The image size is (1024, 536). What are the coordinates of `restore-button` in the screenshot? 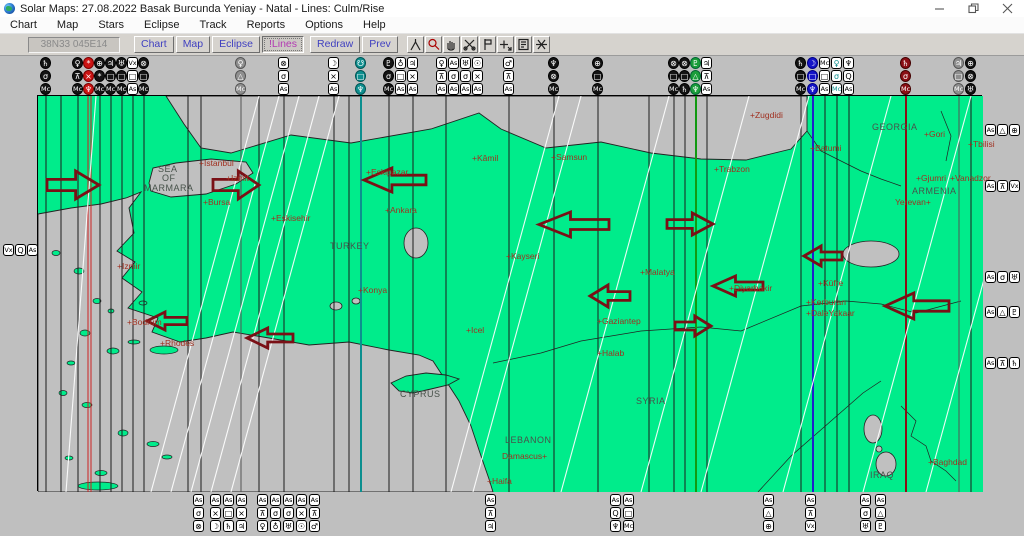 It's located at (973, 8).